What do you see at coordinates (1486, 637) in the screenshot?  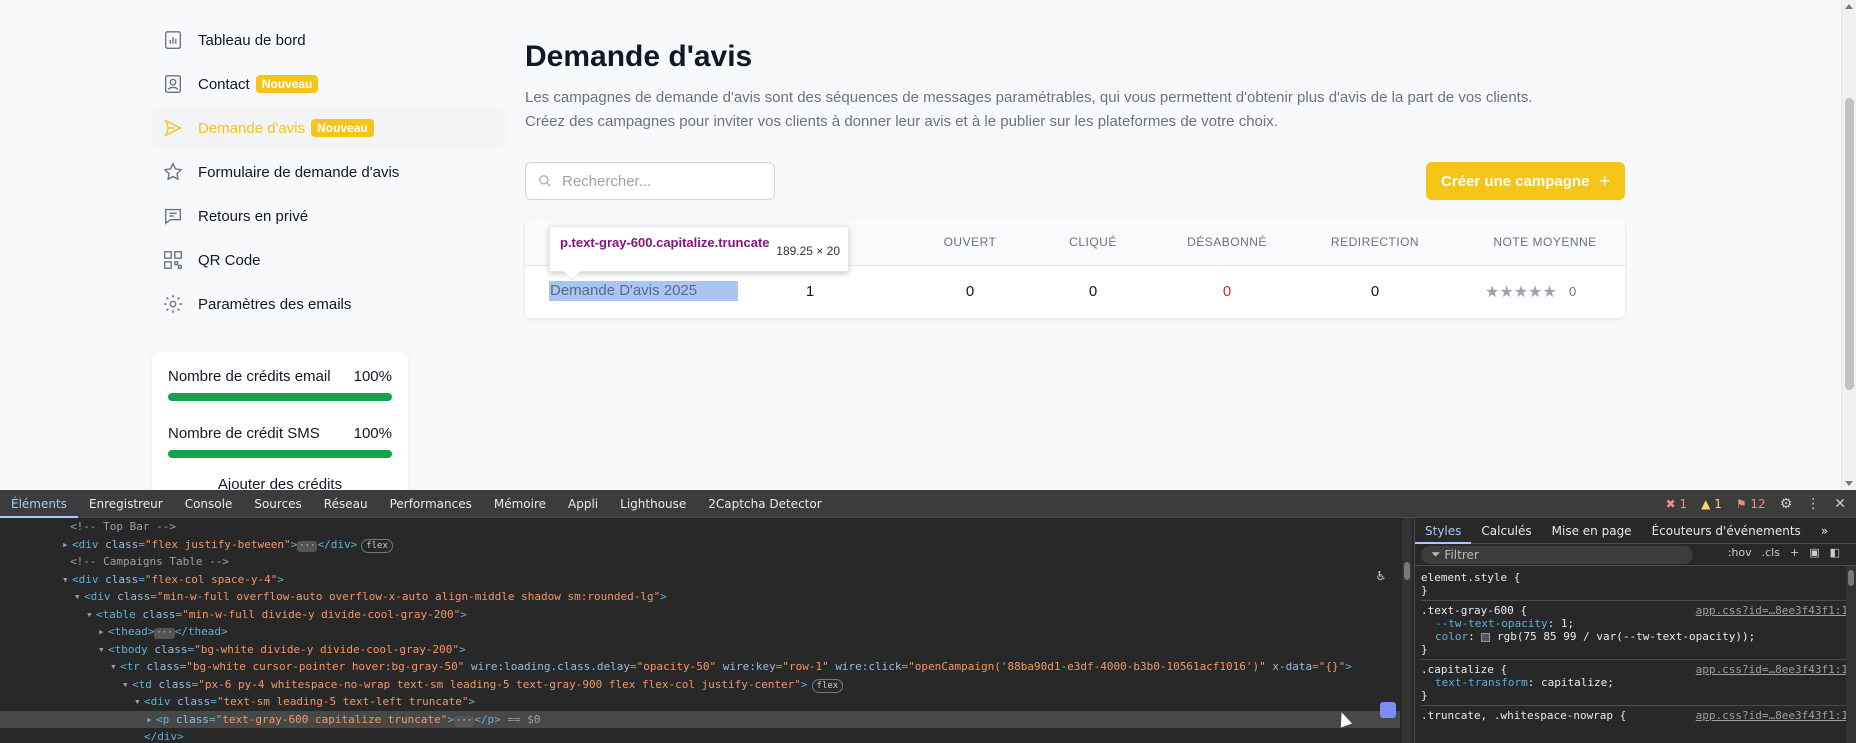 I see `color-swatch` at bounding box center [1486, 637].